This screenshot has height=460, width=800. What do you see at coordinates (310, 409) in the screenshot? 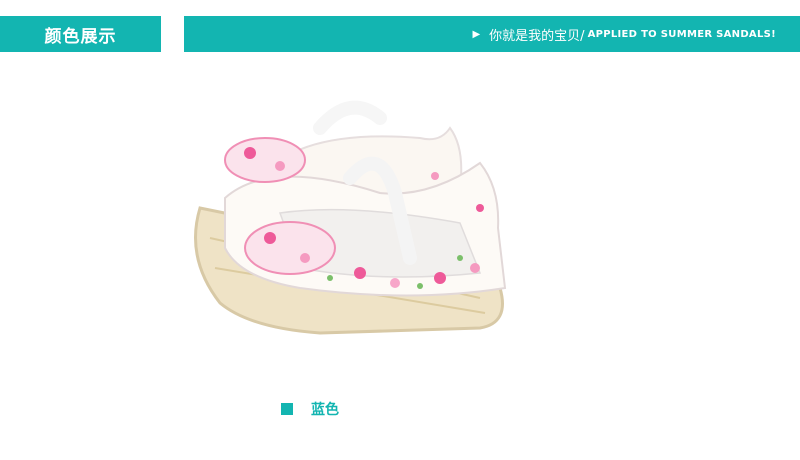
I see `color-option: 蓝色` at bounding box center [310, 409].